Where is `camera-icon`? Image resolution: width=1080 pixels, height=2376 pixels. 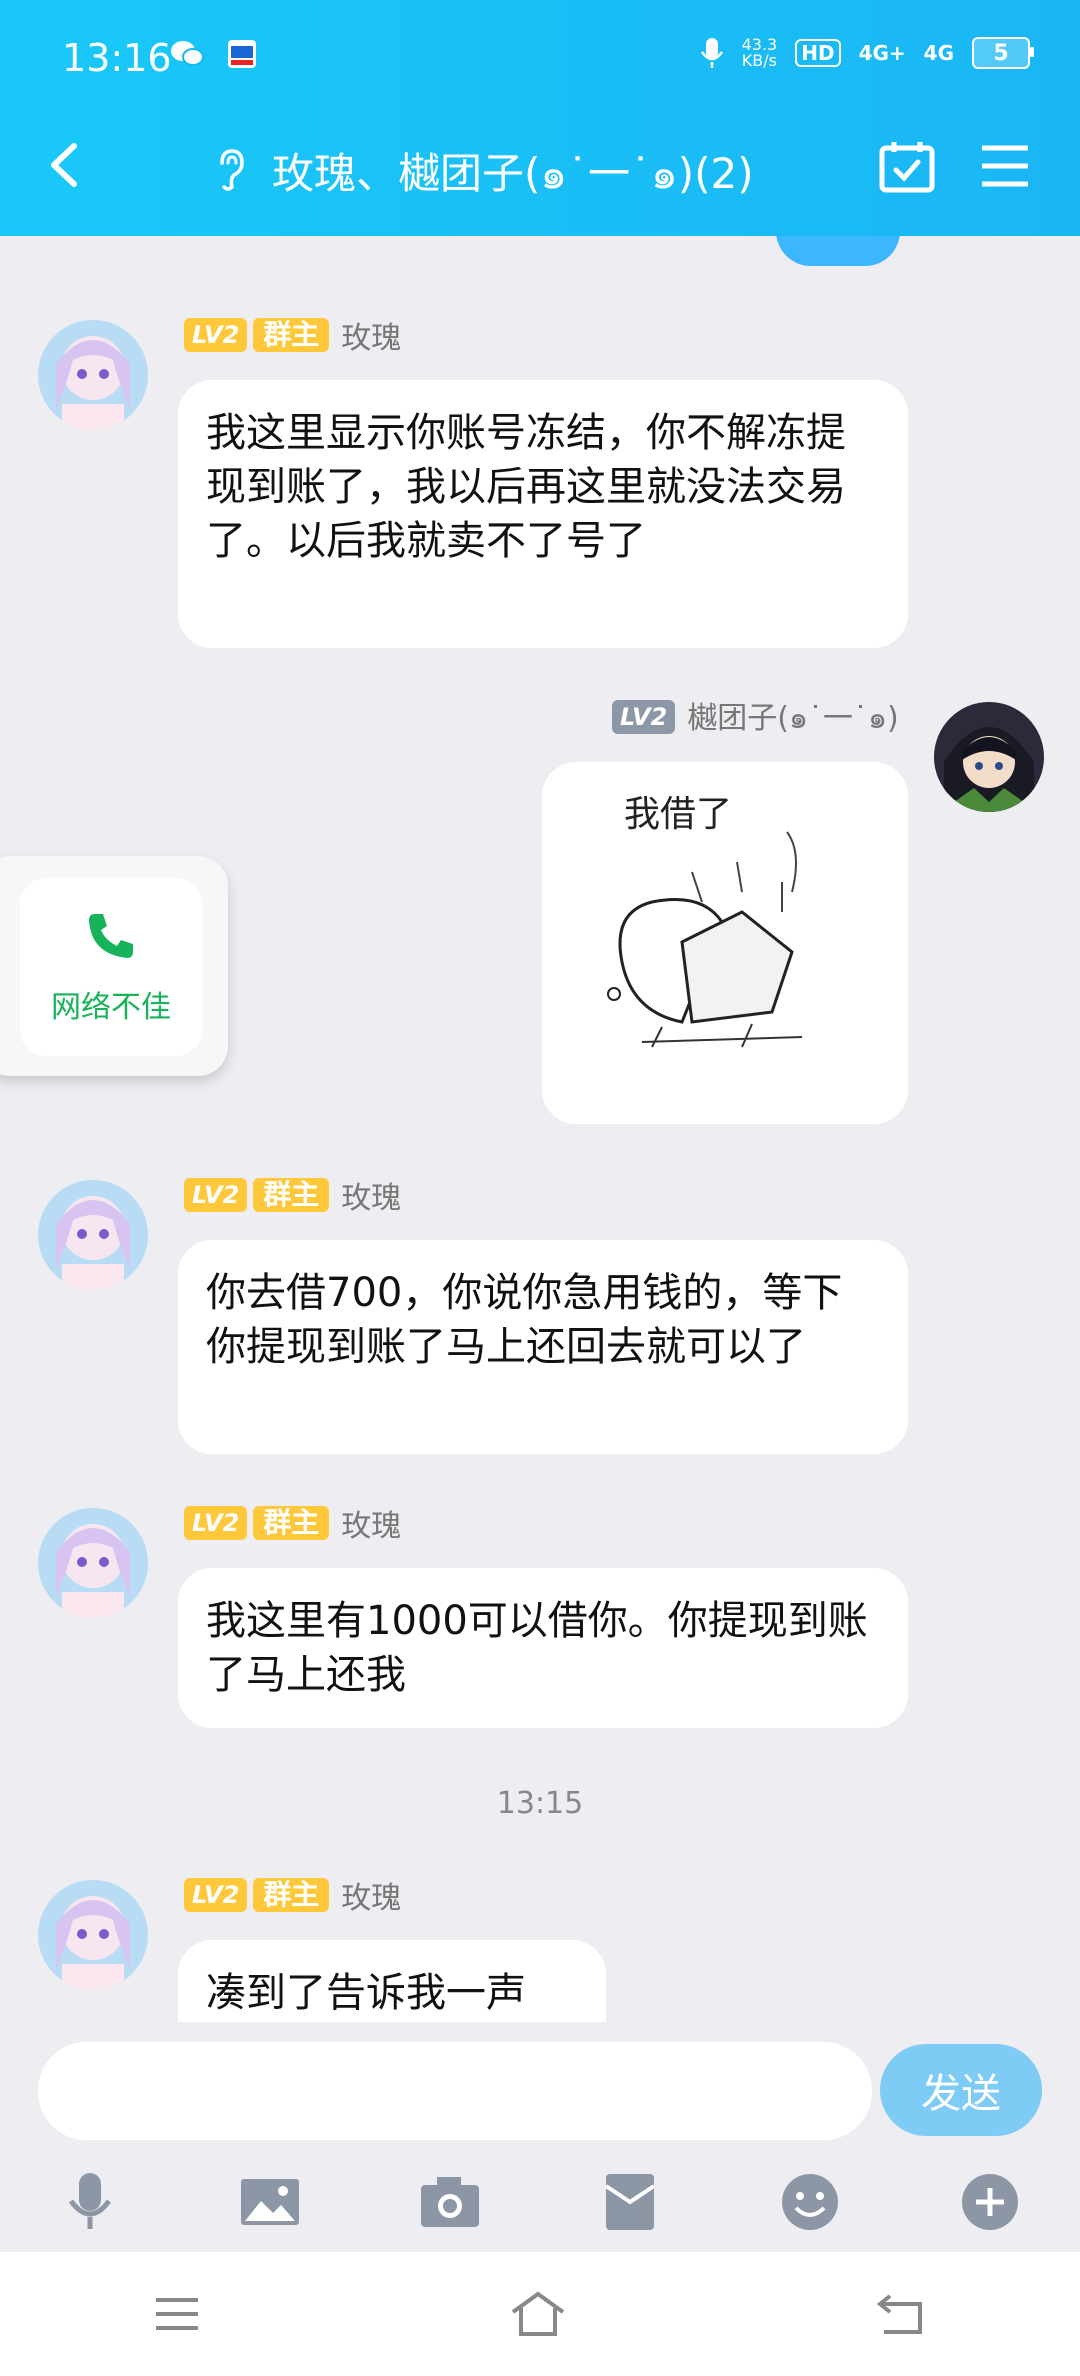
camera-icon is located at coordinates (450, 2202).